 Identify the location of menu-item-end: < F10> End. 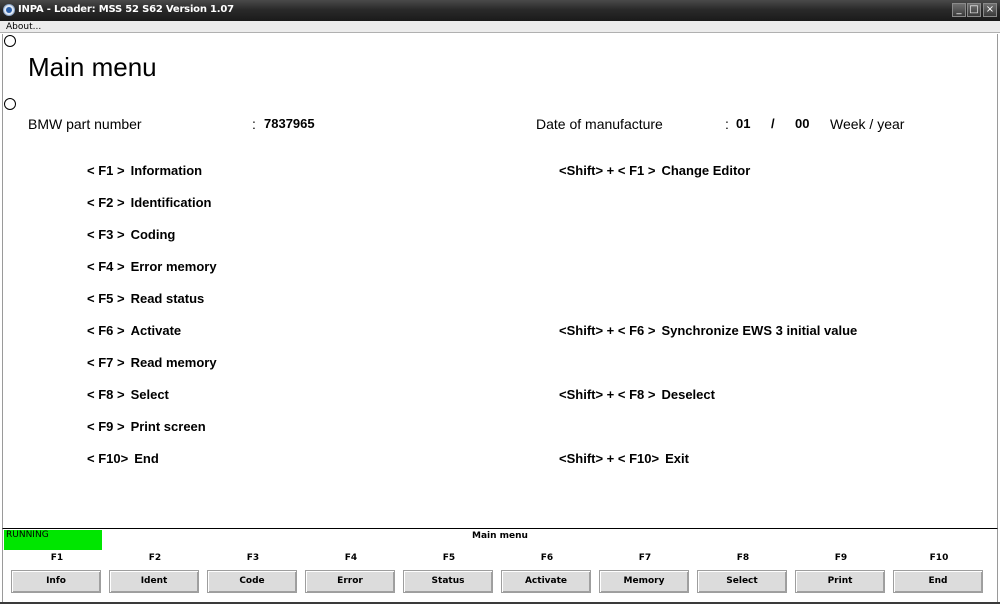
(123, 458).